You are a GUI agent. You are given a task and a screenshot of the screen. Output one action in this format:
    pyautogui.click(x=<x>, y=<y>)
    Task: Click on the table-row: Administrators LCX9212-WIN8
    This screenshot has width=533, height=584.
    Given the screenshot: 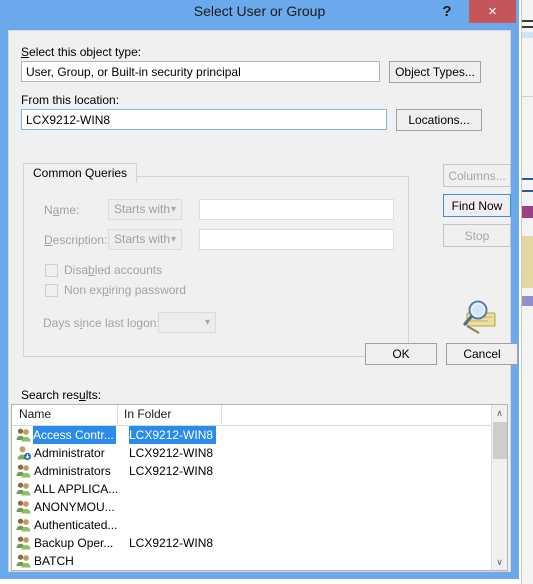 What is the action you would take?
    pyautogui.click(x=252, y=471)
    